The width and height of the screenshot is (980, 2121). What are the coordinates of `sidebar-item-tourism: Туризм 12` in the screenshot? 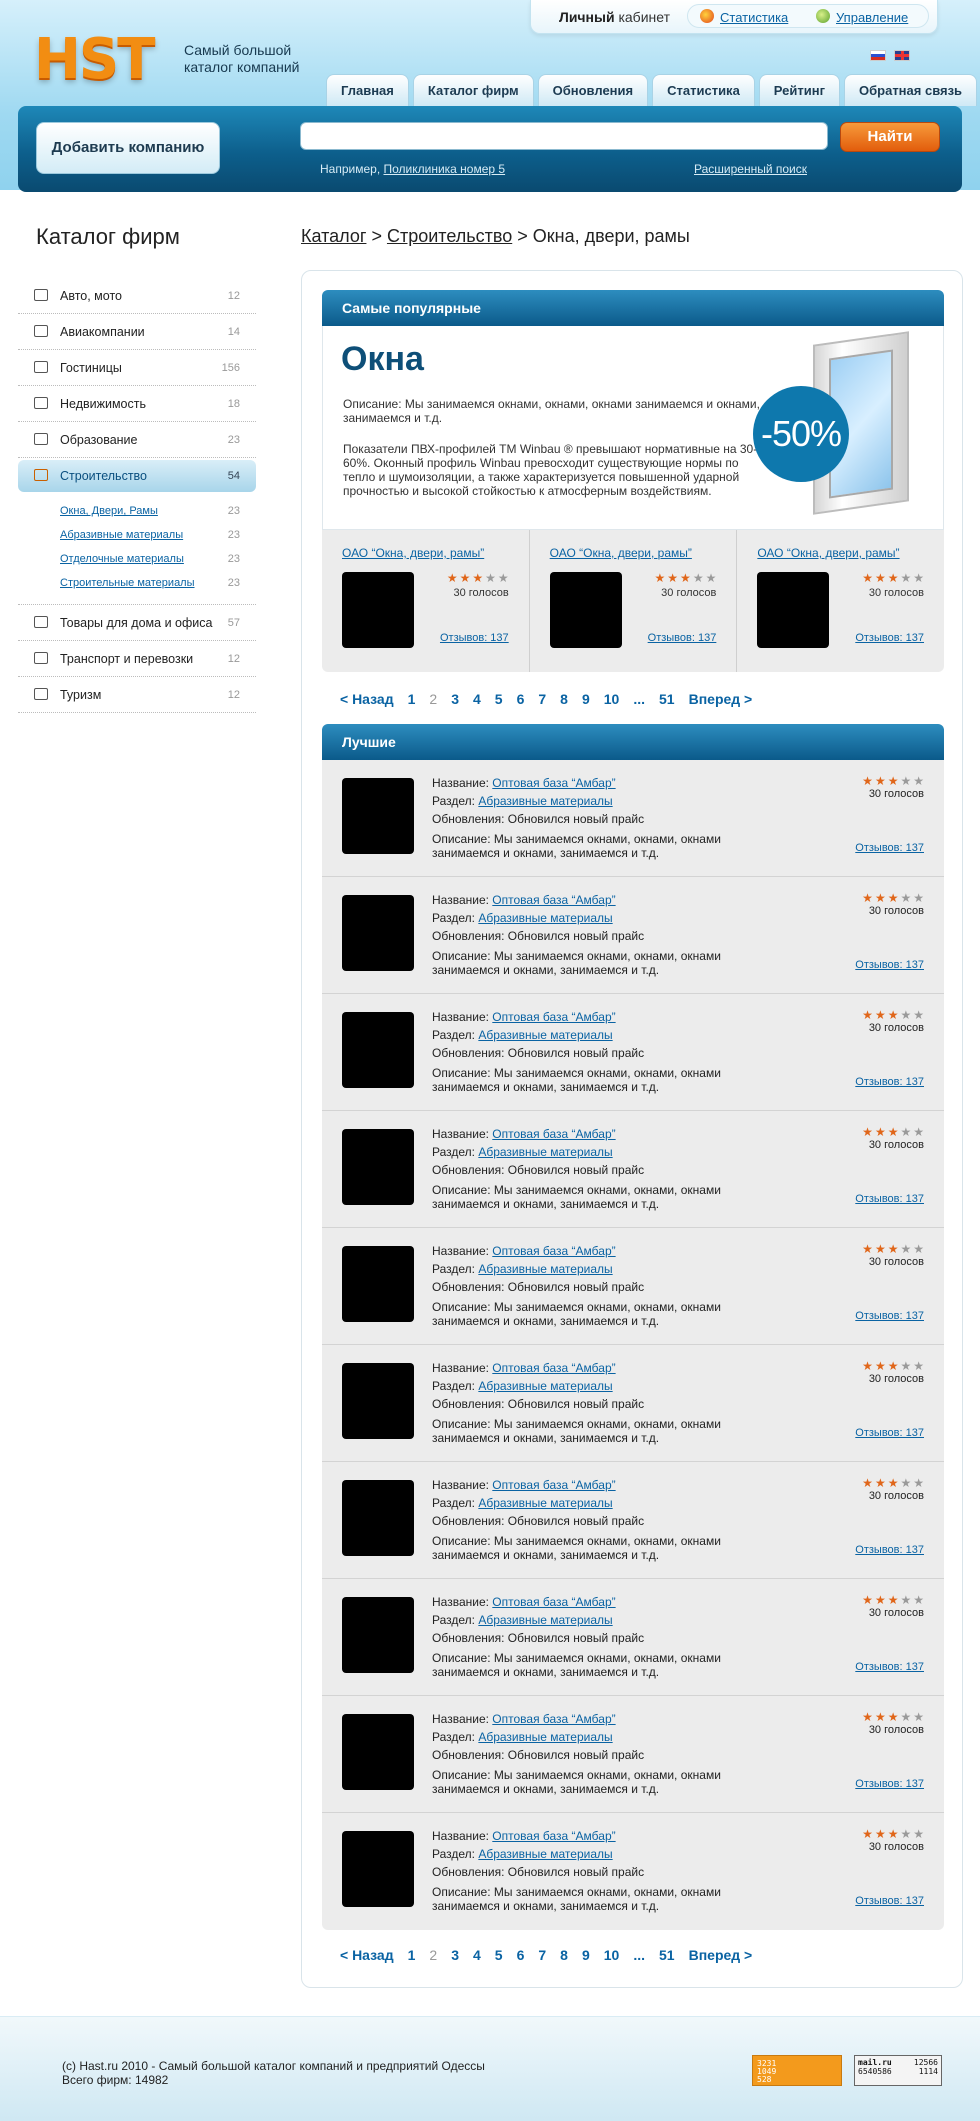 It's located at (137, 695).